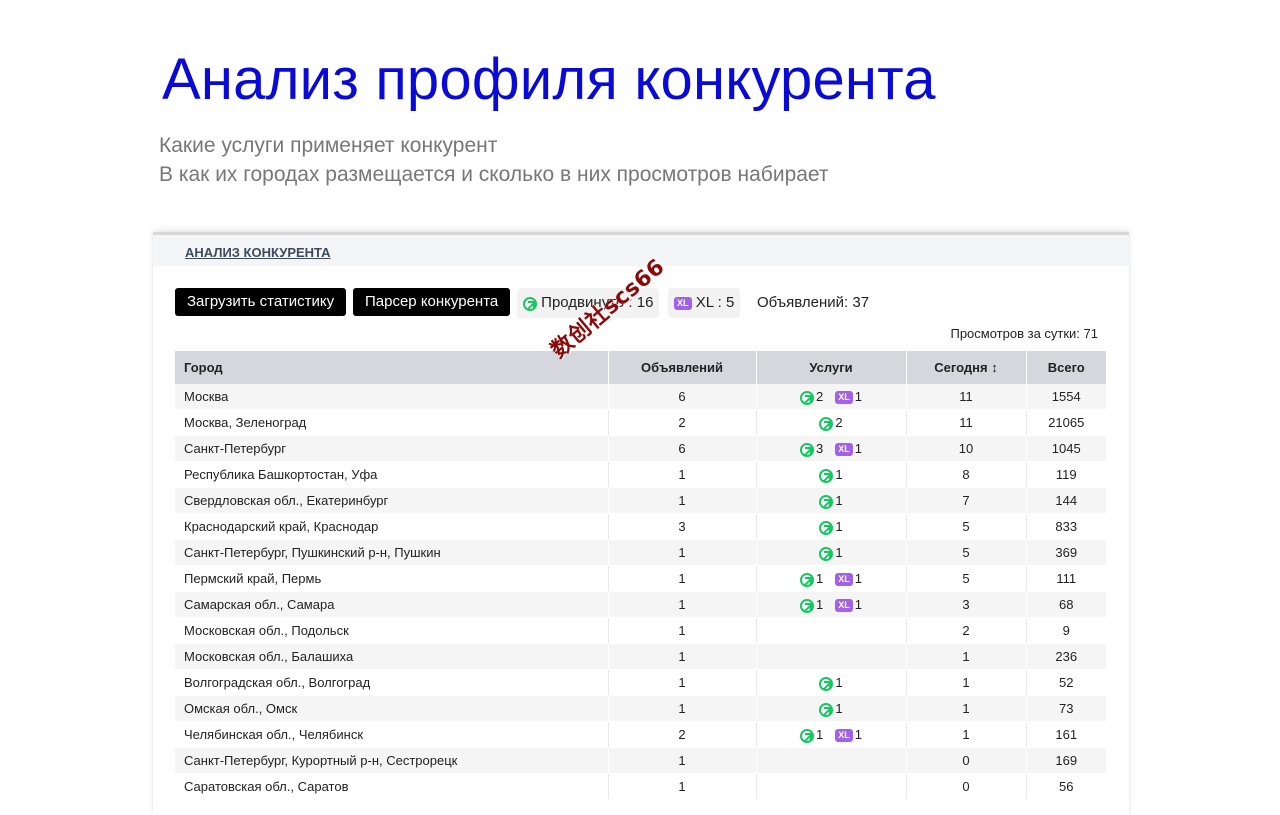 Image resolution: width=1280 pixels, height=815 pixels. I want to click on cell-ads: 6, so click(681, 448).